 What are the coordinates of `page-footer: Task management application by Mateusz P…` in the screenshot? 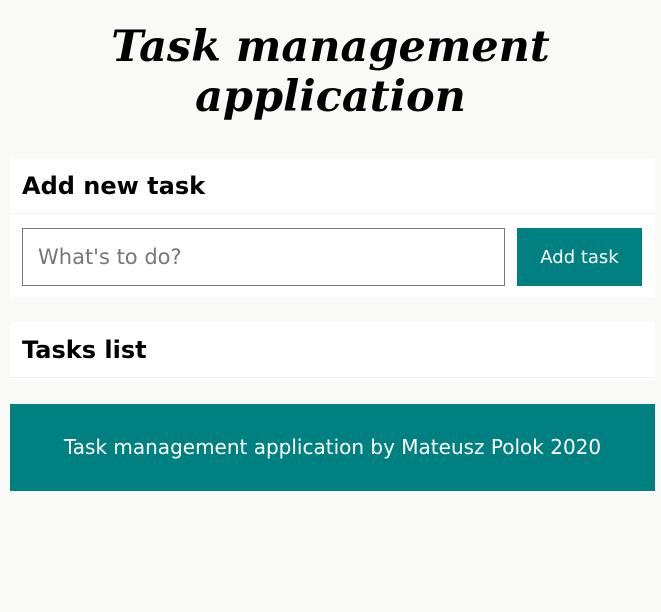 It's located at (332, 447).